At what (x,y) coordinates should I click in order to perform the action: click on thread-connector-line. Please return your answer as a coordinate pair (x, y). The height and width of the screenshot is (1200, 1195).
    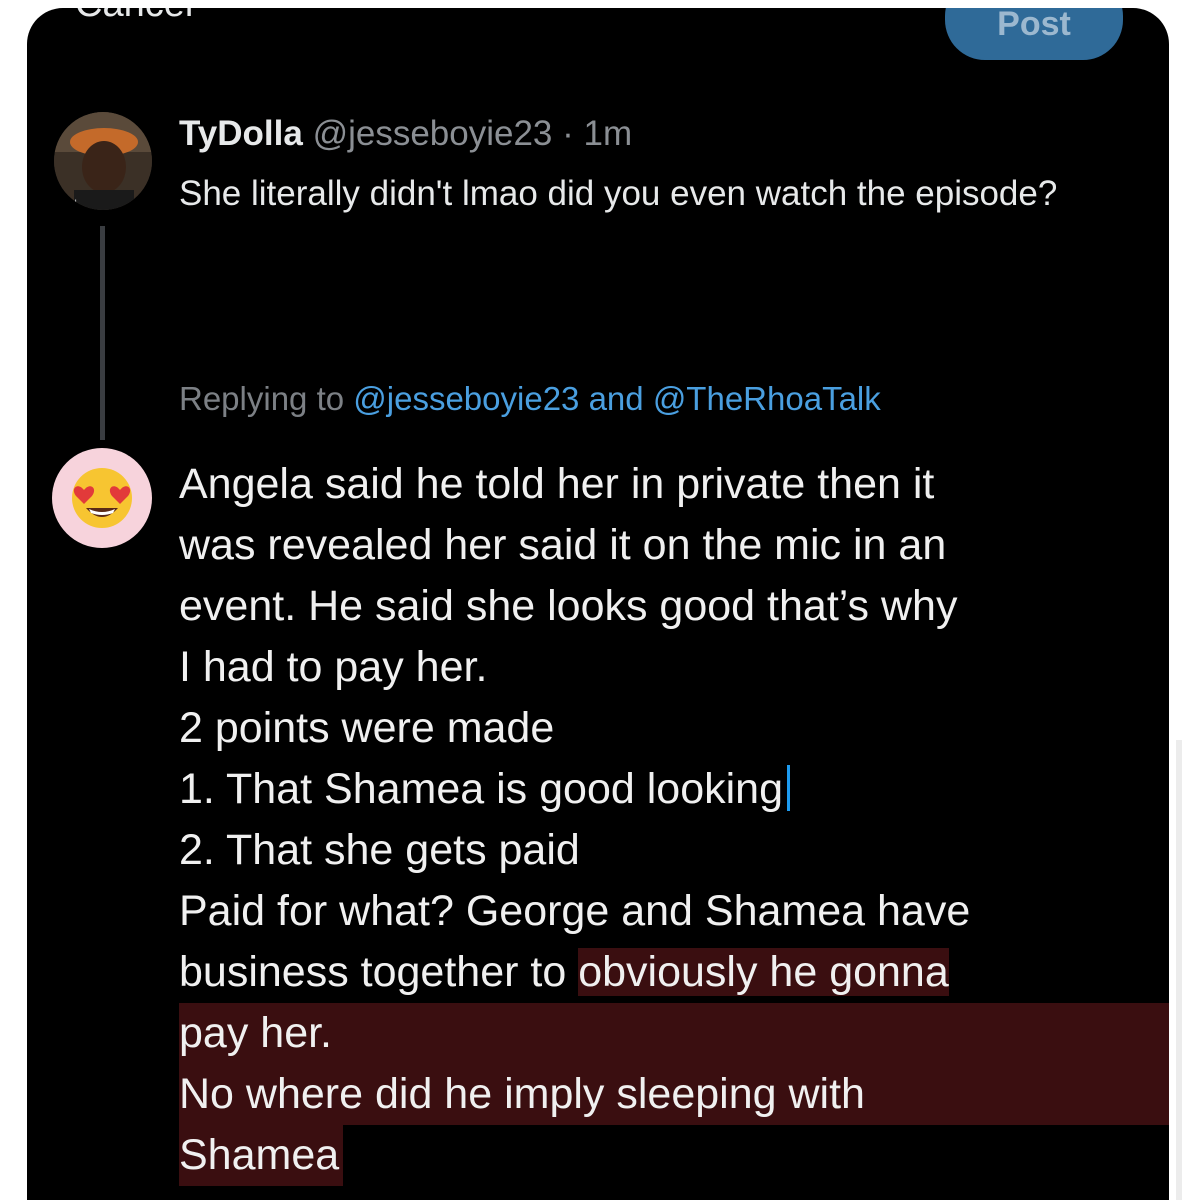
    Looking at the image, I should click on (102, 333).